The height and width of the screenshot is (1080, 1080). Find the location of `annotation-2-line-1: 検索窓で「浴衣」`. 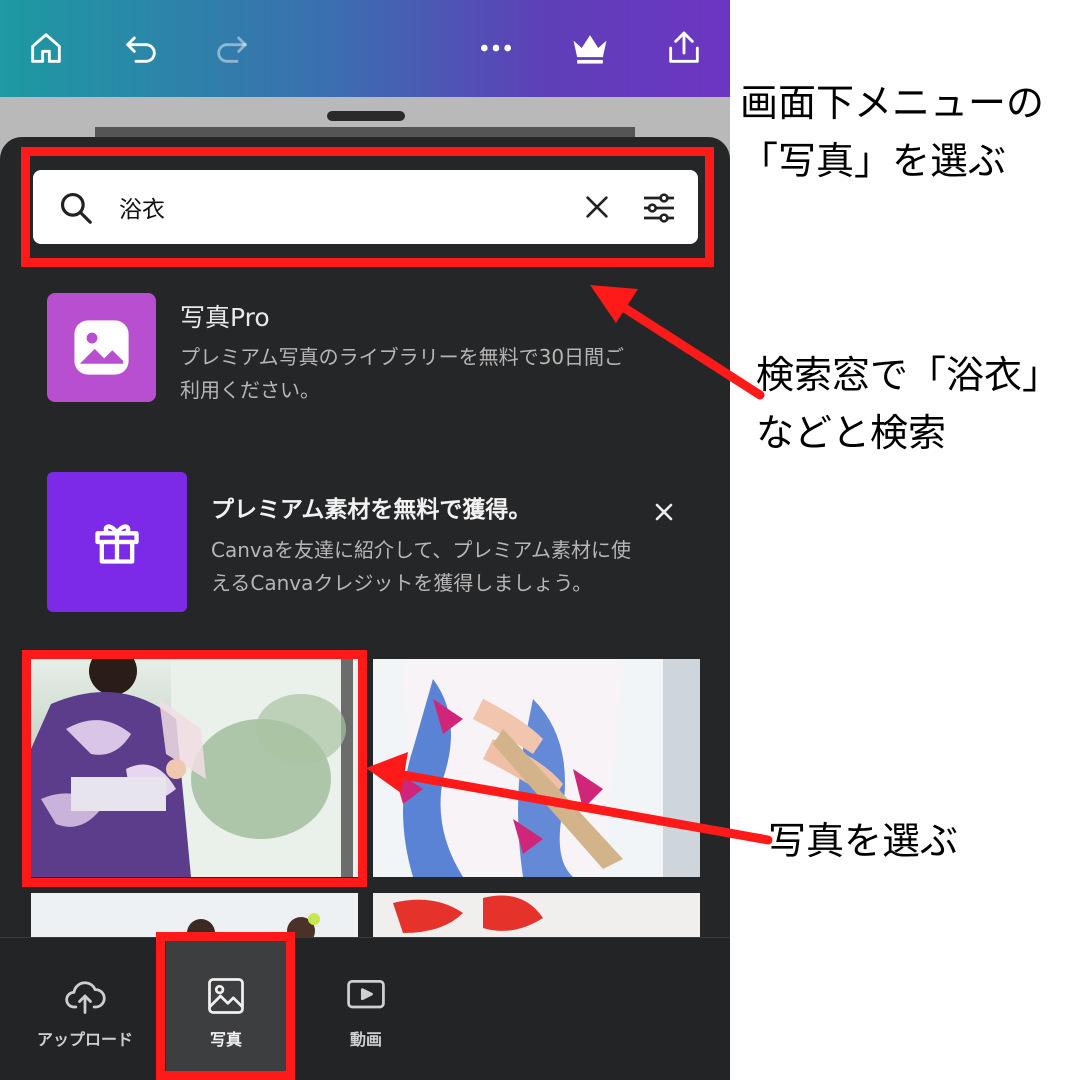

annotation-2-line-1: 検索窓で「浴衣」 is located at coordinates (908, 375).